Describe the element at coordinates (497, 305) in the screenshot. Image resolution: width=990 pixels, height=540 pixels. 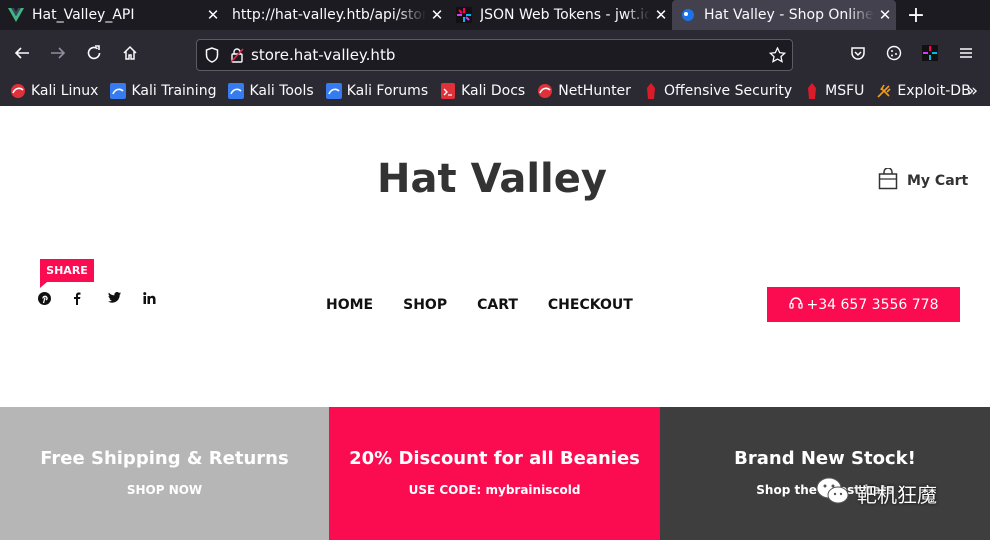
I see `nav-cart: CART` at that location.